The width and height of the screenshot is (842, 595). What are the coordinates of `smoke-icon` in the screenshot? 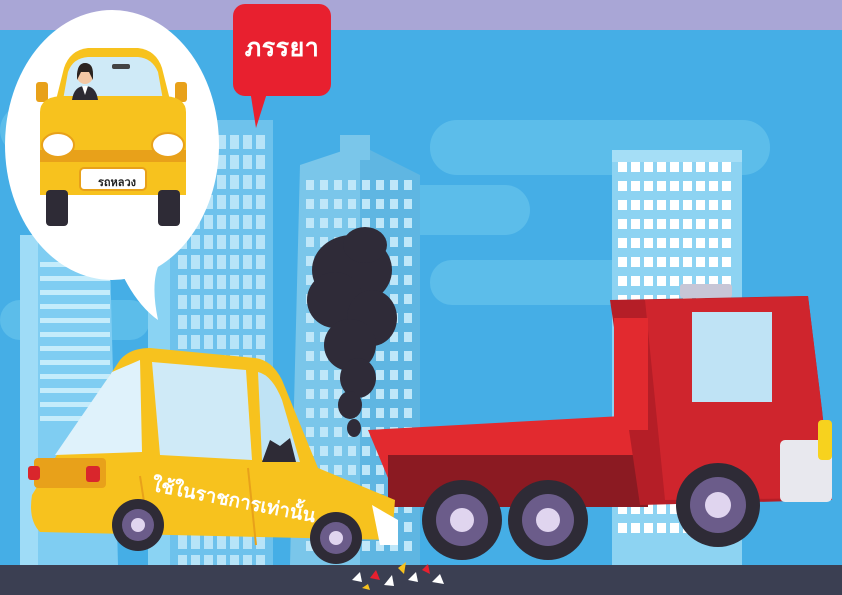 It's located at (352, 332).